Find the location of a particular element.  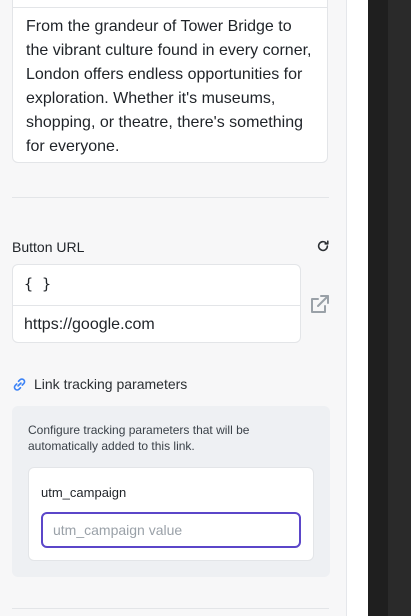

preview-edge is located at coordinates (378, 308).